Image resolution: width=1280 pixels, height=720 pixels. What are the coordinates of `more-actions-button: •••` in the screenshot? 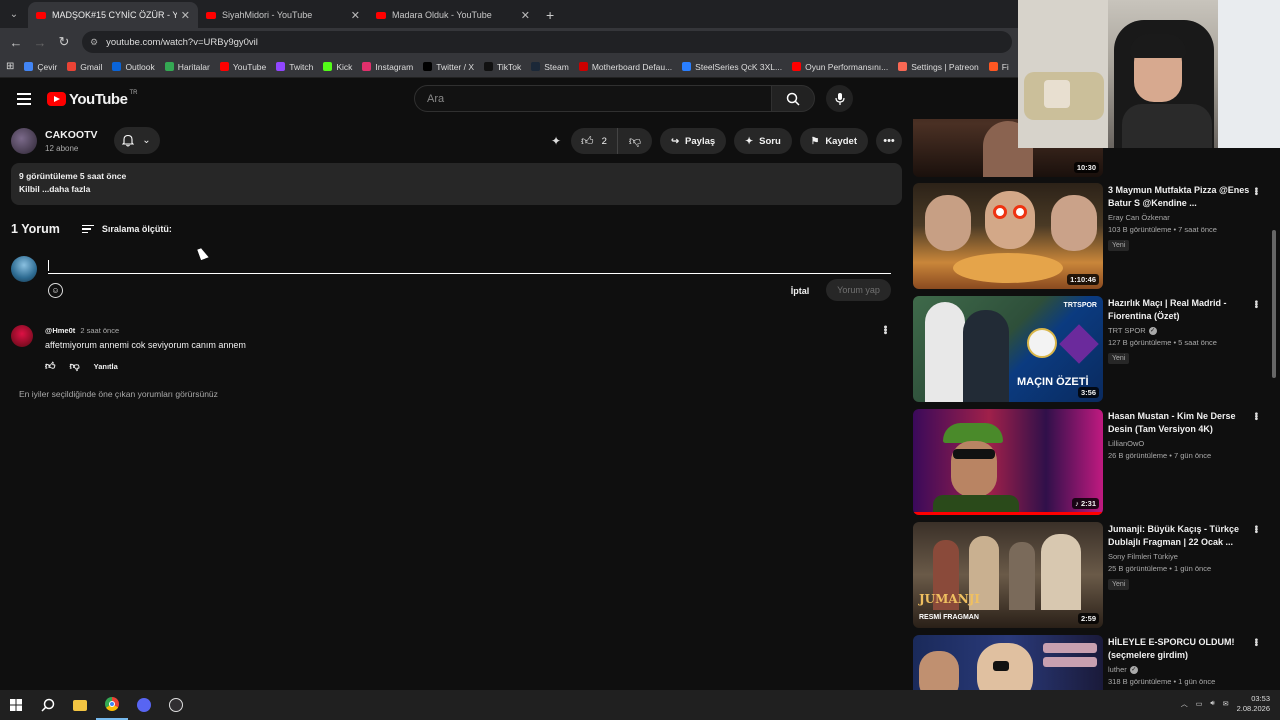 It's located at (889, 141).